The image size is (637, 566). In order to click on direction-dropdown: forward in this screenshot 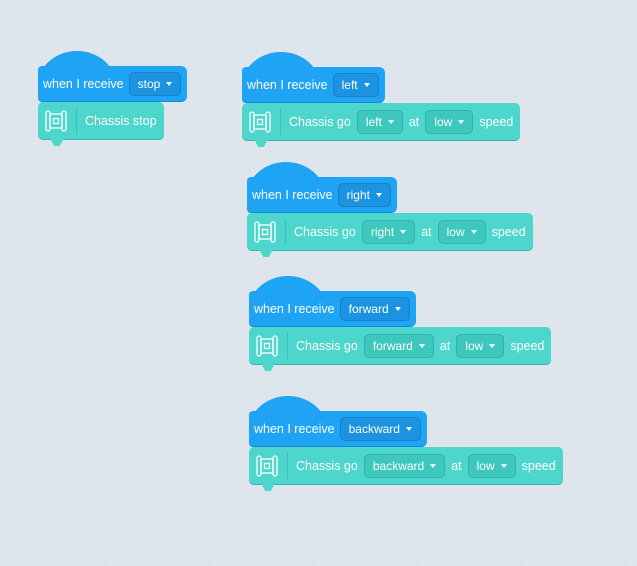, I will do `click(398, 345)`.